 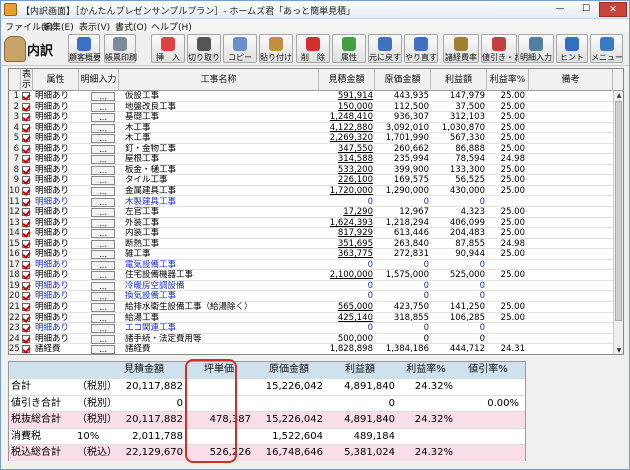 I want to click on table-row: 7 明細あり... 屋根工事 314,588 235,994 78,594 24.98, so click(x=316, y=159).